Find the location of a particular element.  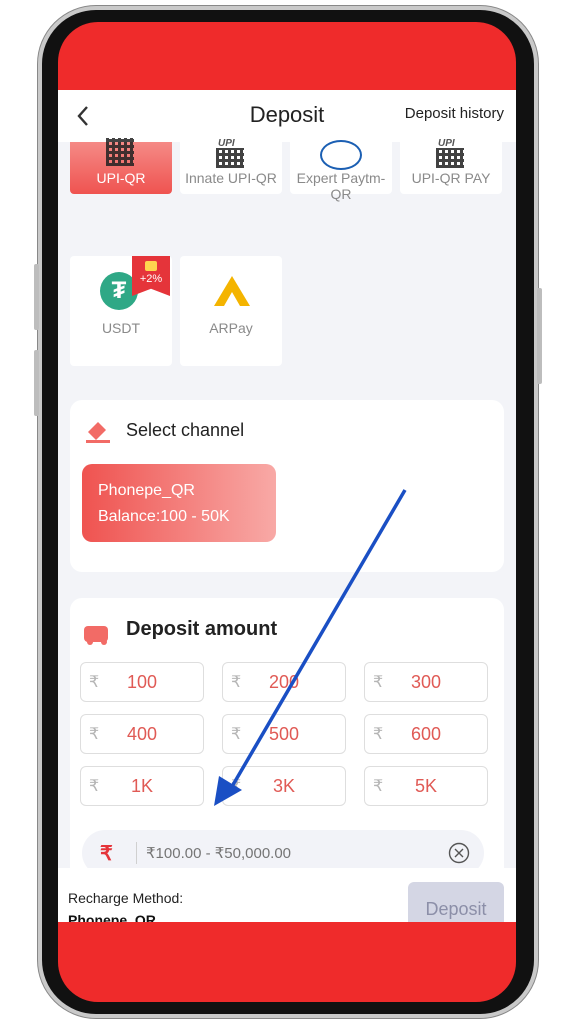

method-expert-paytm-qr: Expert Paytm-QR is located at coordinates (341, 171).